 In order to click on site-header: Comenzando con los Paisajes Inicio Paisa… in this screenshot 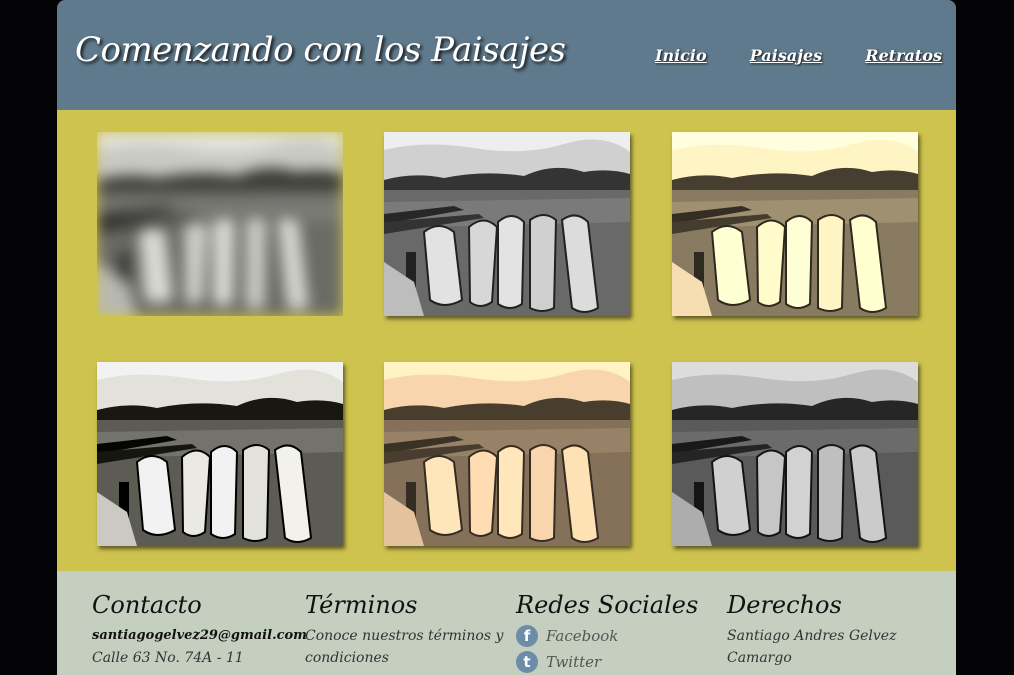, I will do `click(506, 55)`.